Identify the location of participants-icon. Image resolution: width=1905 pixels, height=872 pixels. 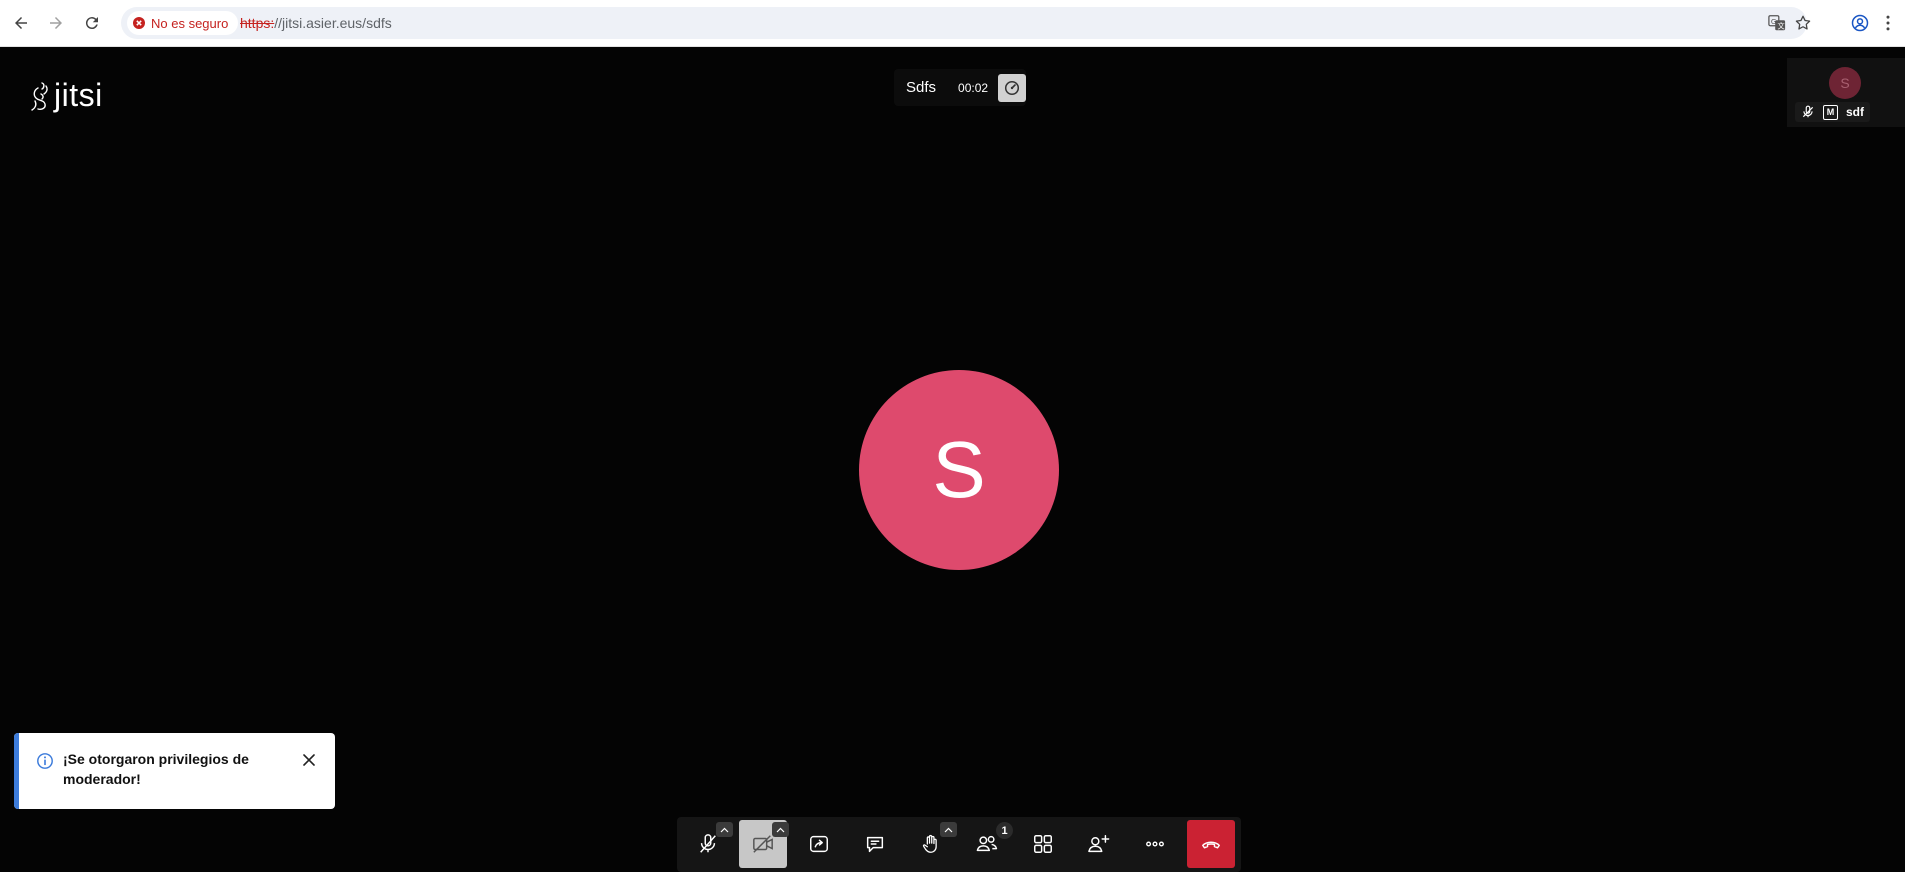
(987, 843).